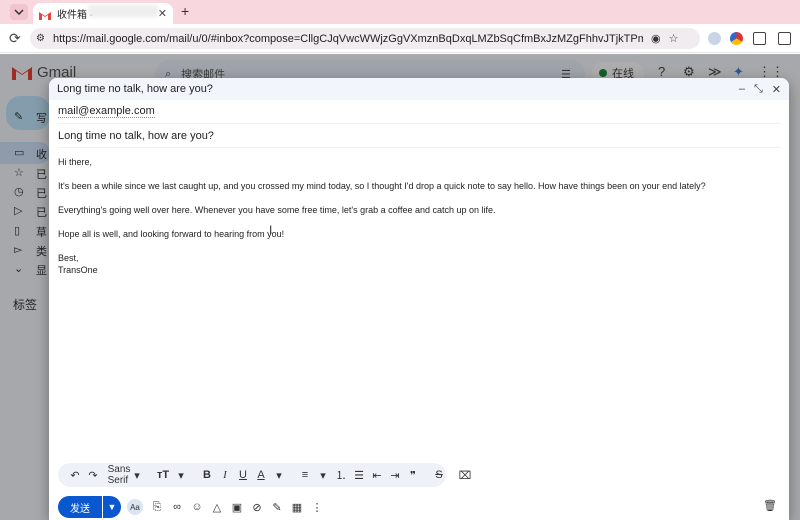 The height and width of the screenshot is (520, 800). Describe the element at coordinates (341, 475) in the screenshot. I see `numbered-list-icon: ⒈` at that location.